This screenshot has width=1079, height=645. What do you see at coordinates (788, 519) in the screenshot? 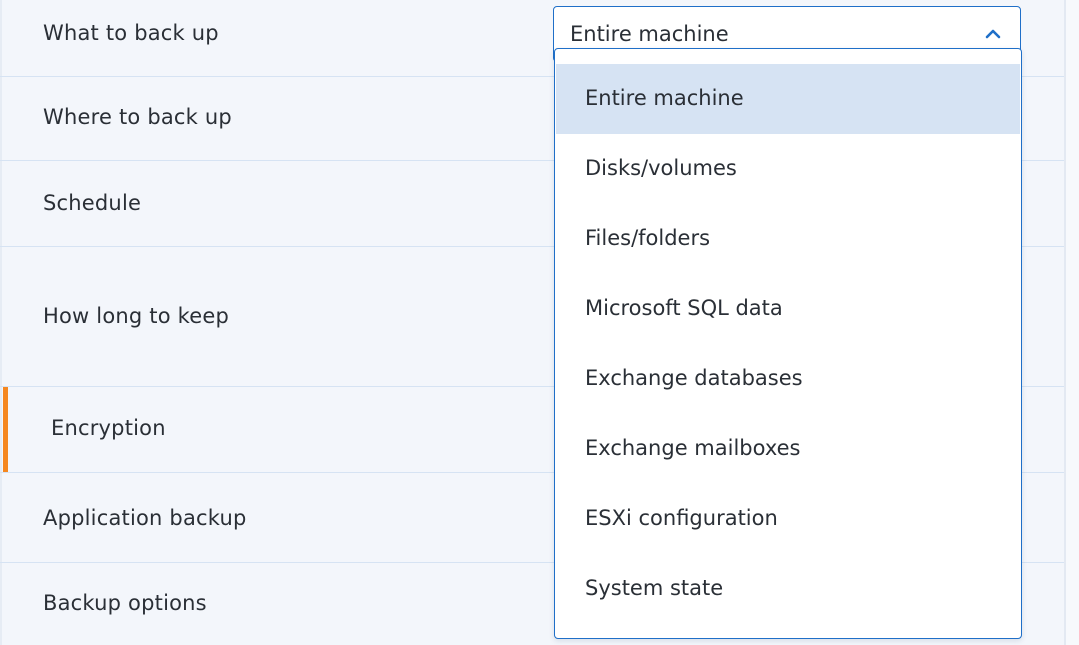
I see `option-esxi-configuration: ESXi configuration` at bounding box center [788, 519].